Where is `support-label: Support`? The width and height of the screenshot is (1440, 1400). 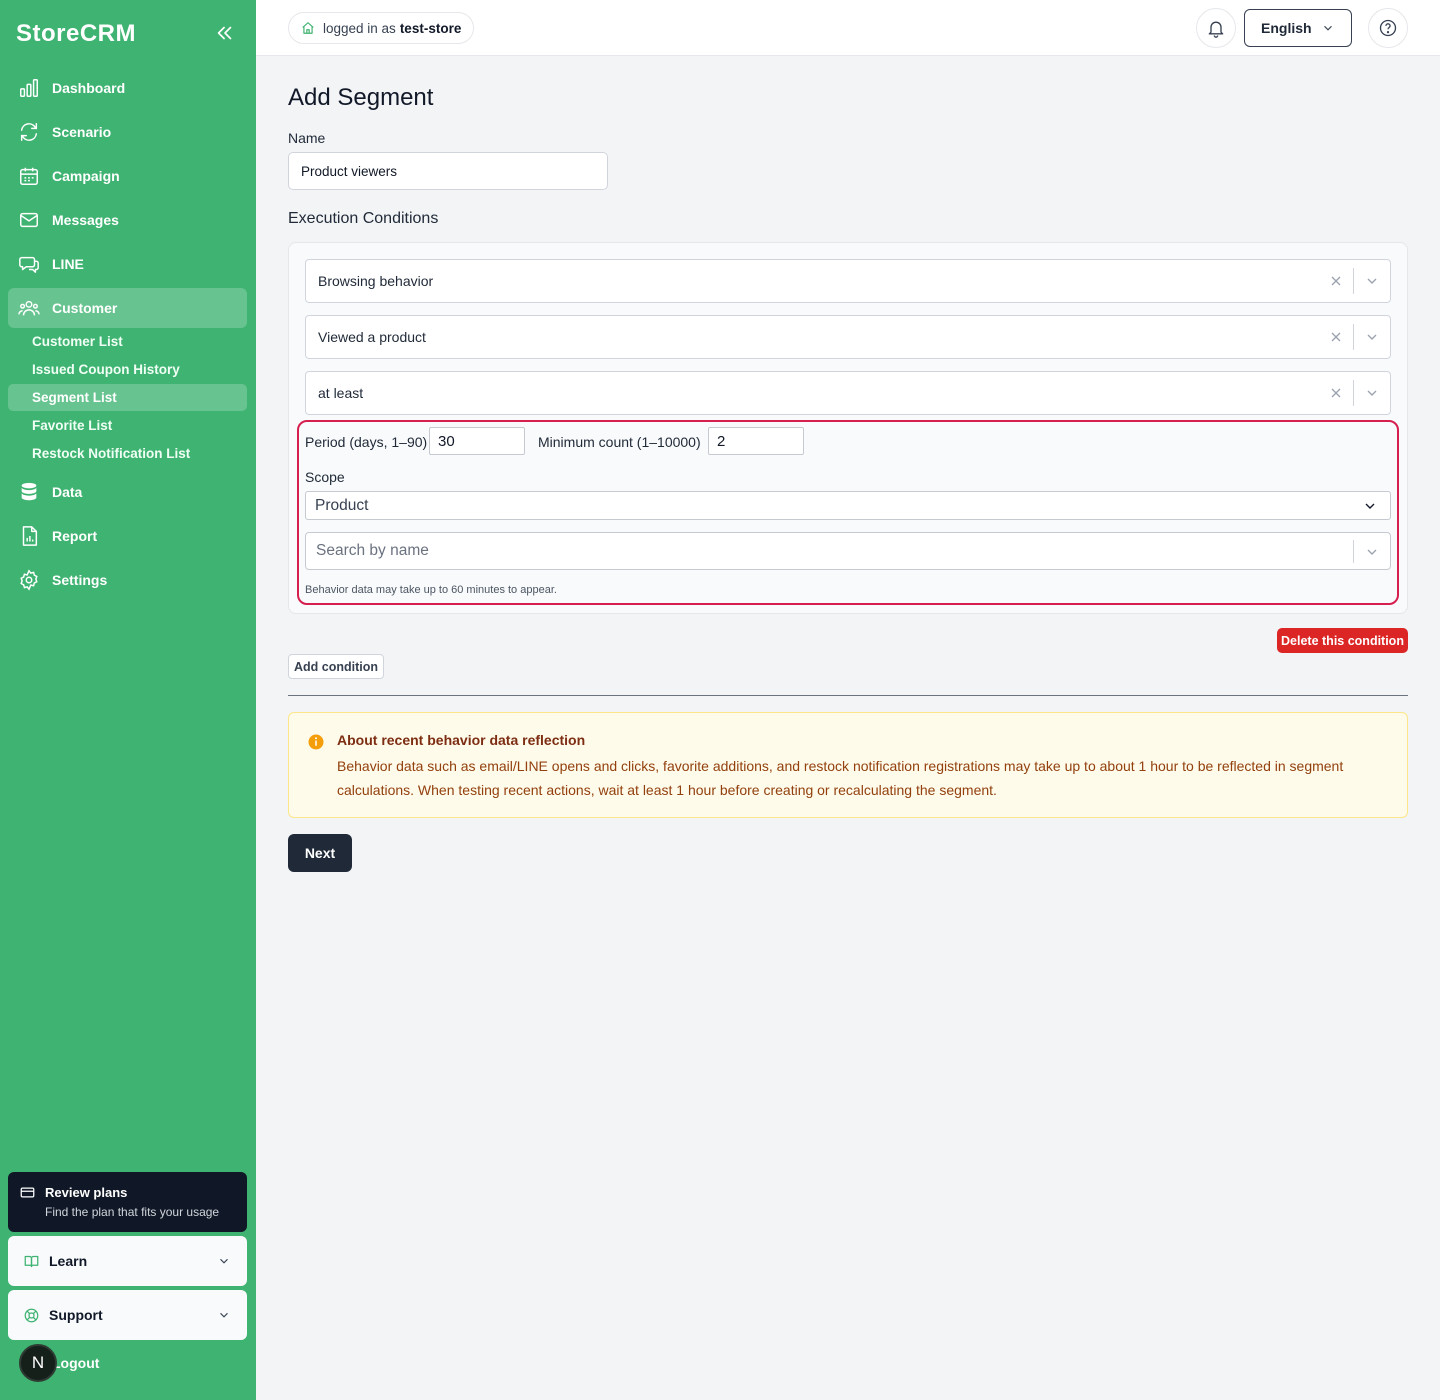 support-label: Support is located at coordinates (76, 1315).